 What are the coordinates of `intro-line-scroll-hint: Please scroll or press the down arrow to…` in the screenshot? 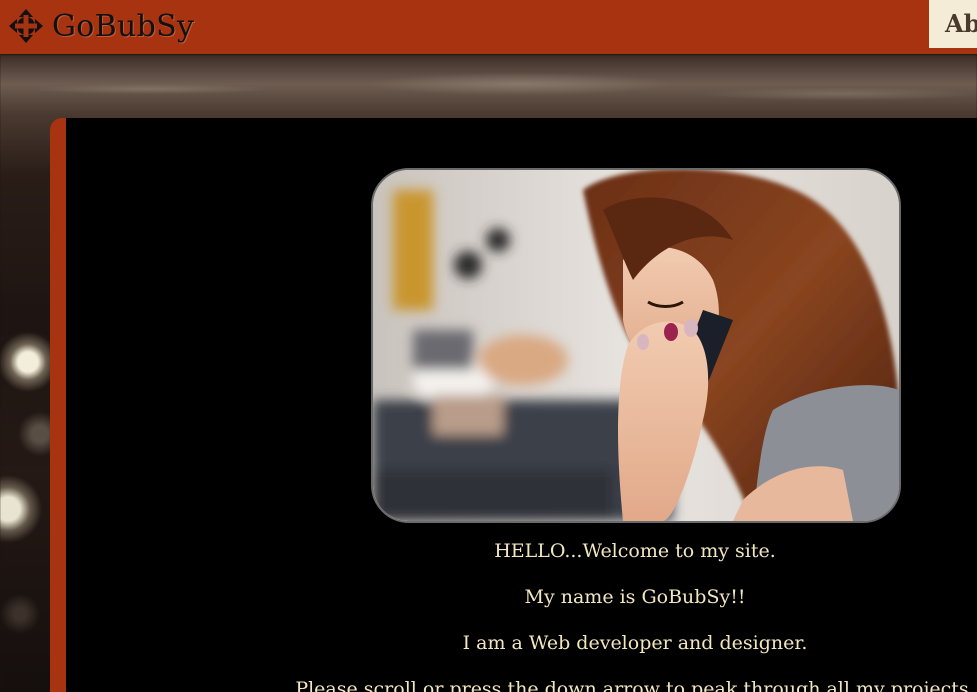 It's located at (635, 685).